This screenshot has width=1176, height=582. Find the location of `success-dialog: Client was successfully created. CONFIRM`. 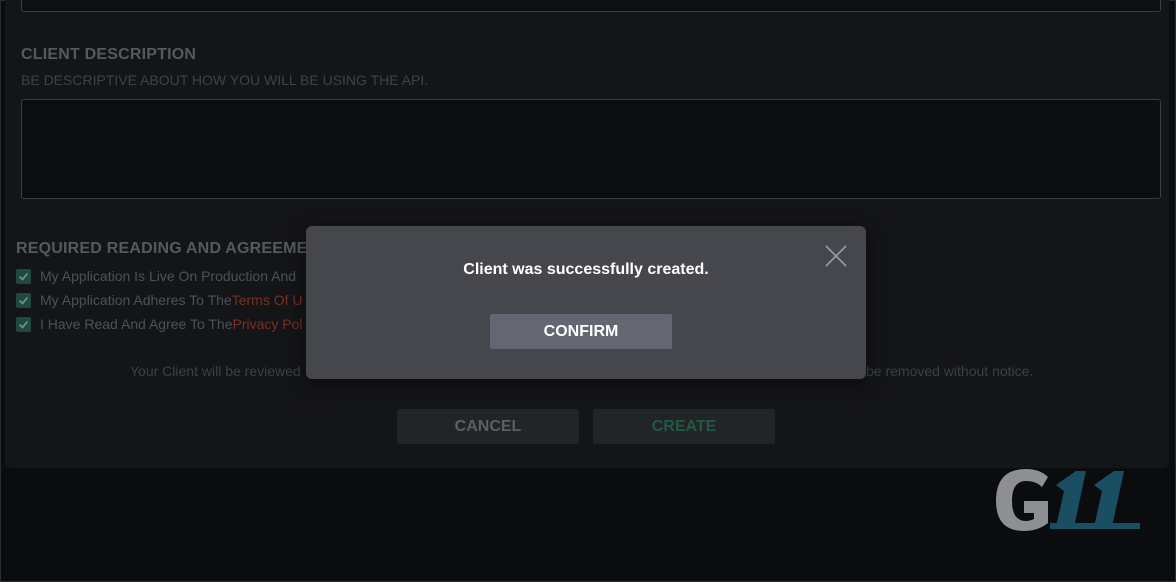

success-dialog: Client was successfully created. CONFIRM is located at coordinates (586, 302).